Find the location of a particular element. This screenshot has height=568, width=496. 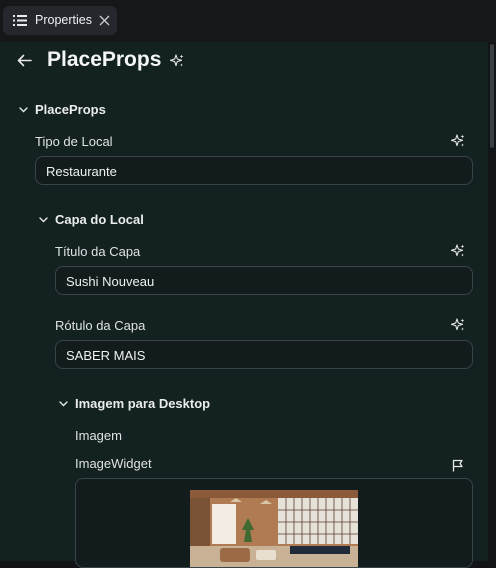

section-placeprops: PlaceProps is located at coordinates (70, 109).